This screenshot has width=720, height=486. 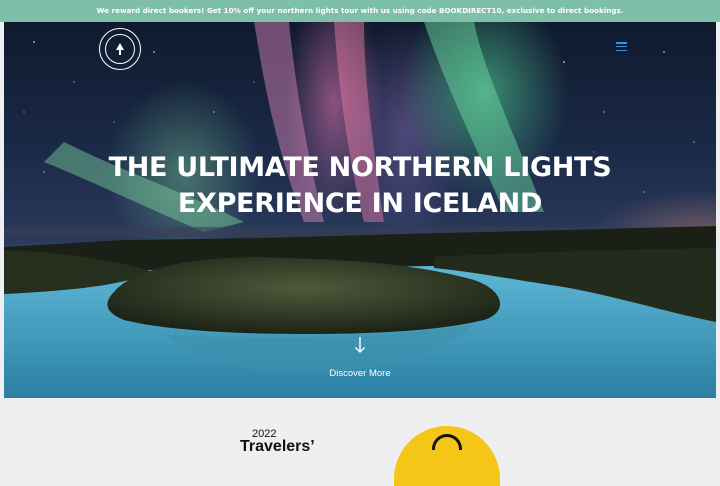 I want to click on discover-more-link: Discover More, so click(x=360, y=373).